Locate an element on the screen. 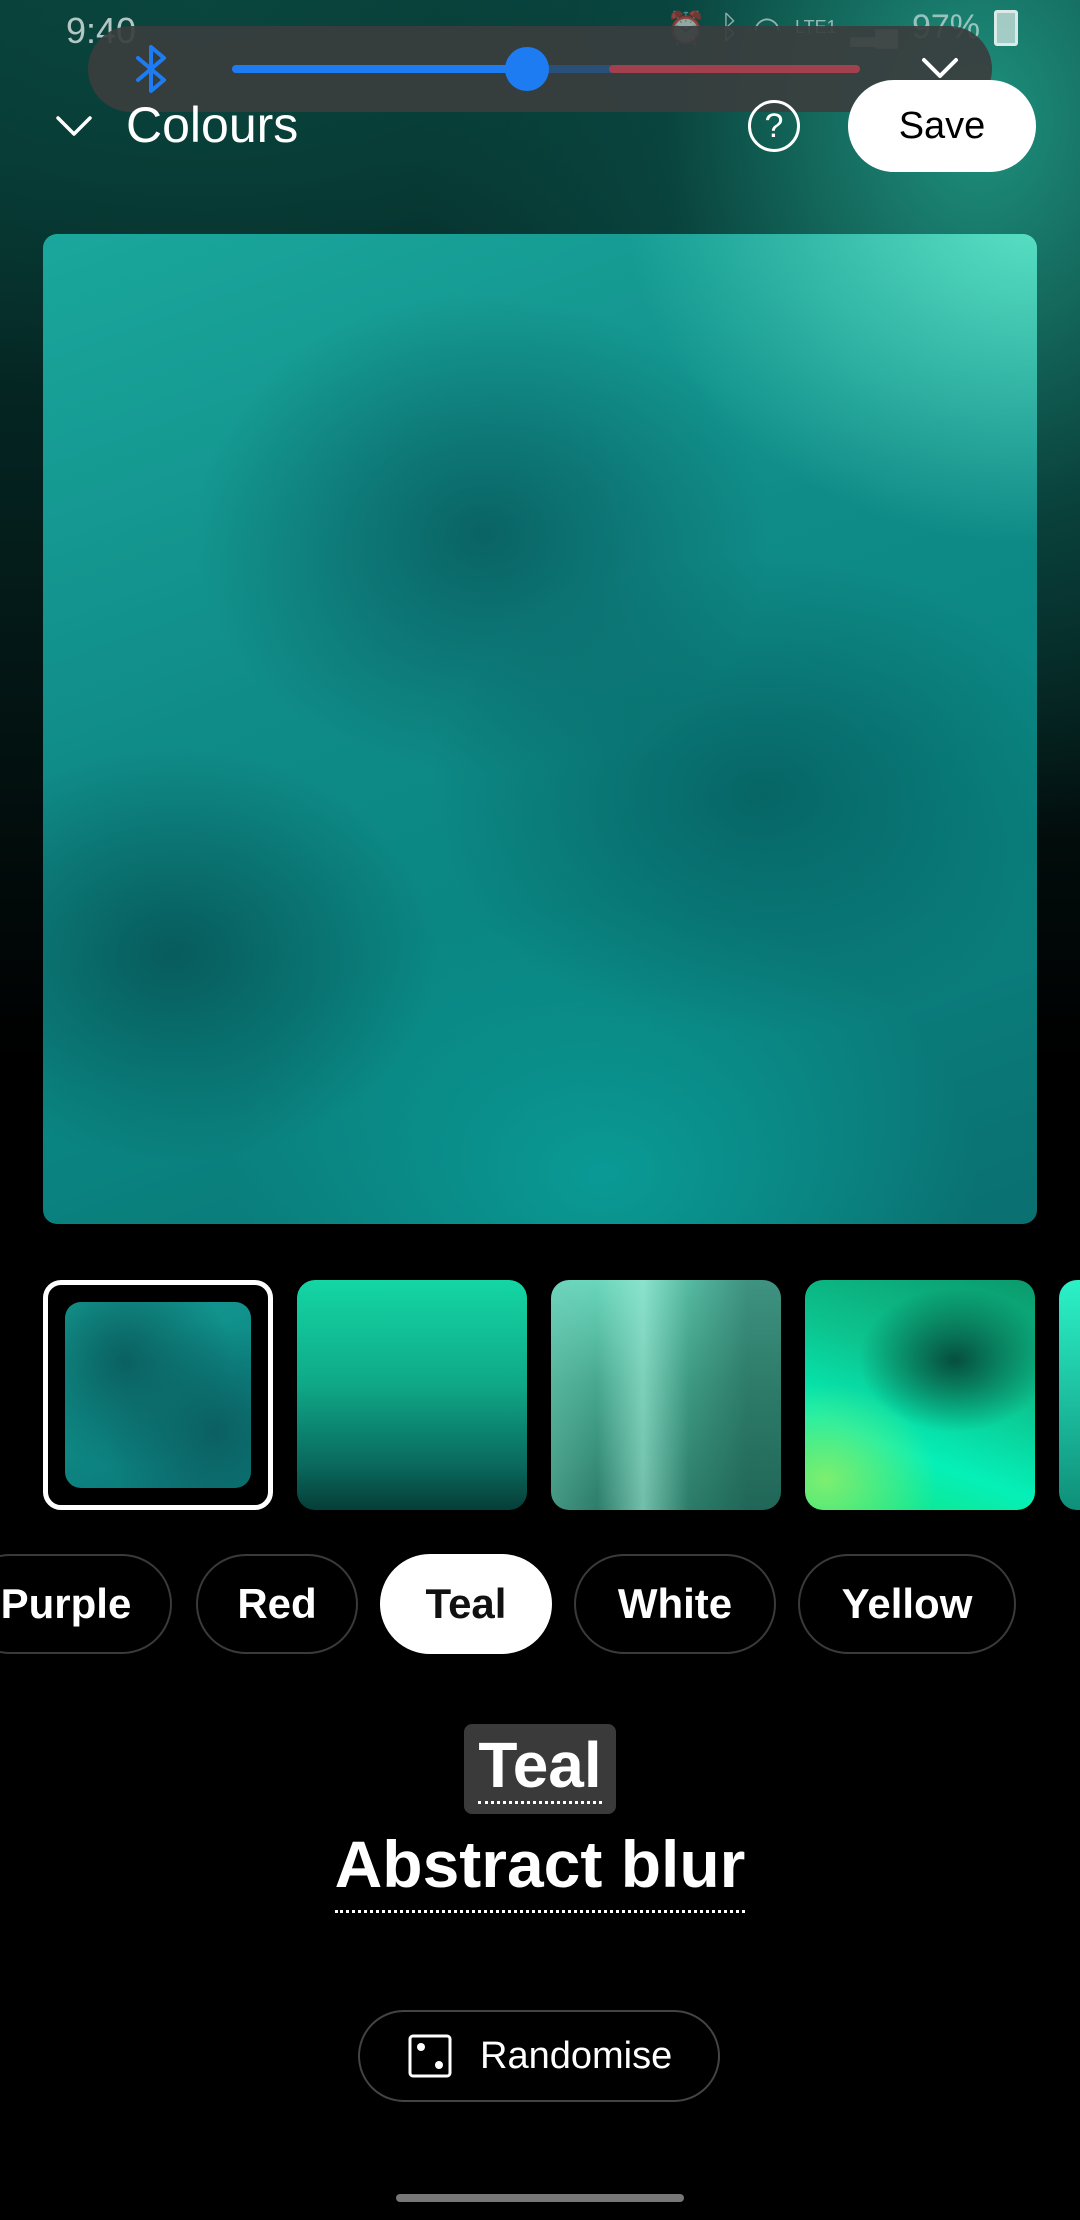 The image size is (1080, 2220). selected-colour-underline is located at coordinates (540, 1802).